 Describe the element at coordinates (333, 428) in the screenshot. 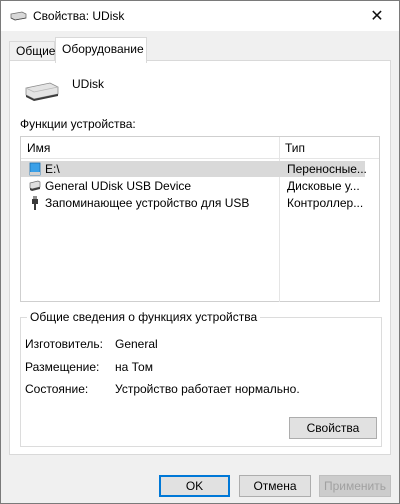

I see `properties-button: Свойства` at that location.